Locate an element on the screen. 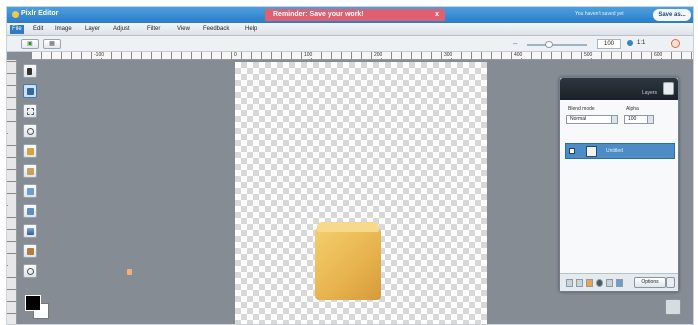  select-icon is located at coordinates (29, 71).